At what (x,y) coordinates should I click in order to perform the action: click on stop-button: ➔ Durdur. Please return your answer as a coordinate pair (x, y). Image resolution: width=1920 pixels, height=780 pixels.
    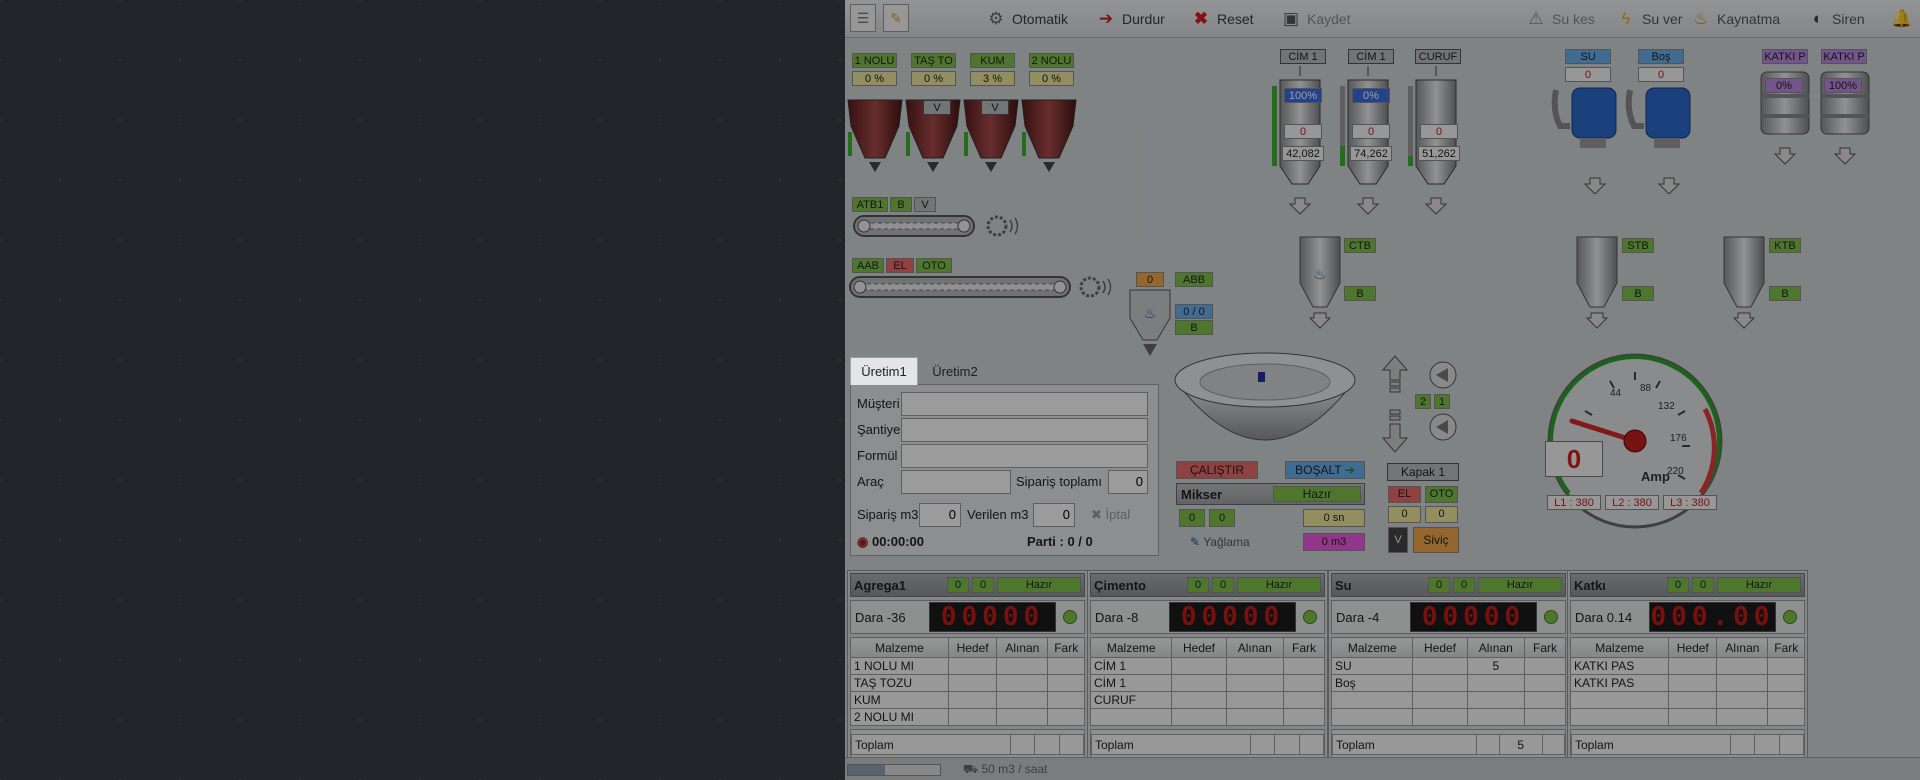
    Looking at the image, I should click on (1130, 19).